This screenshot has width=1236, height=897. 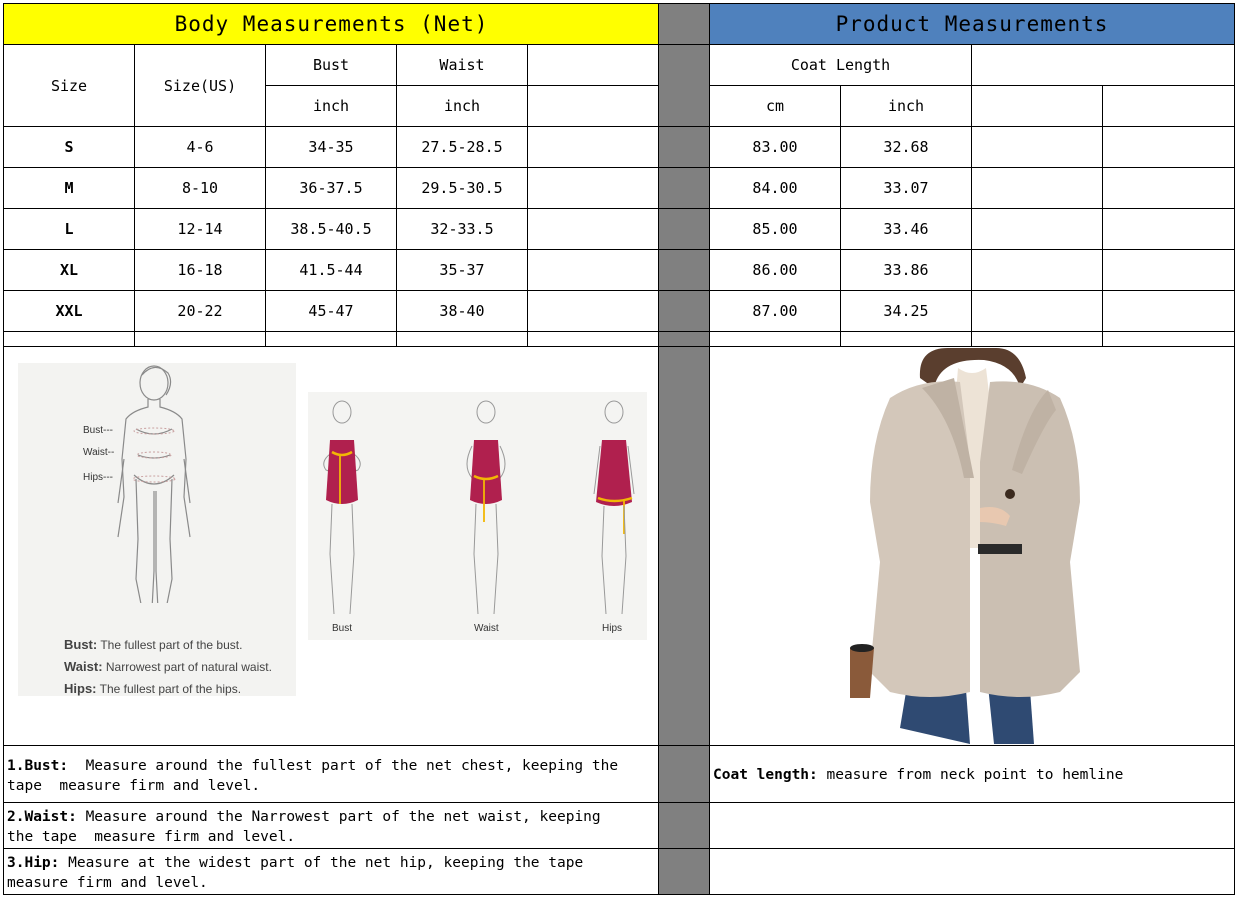 I want to click on coat-inch-cell: 33.86, so click(x=906, y=270).